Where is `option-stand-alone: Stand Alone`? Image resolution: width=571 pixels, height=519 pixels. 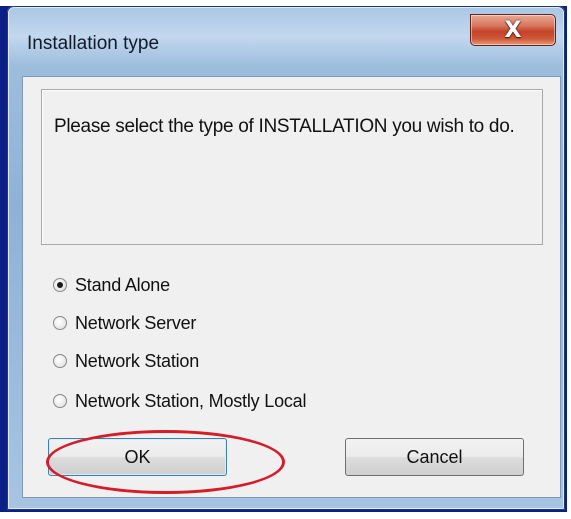
option-stand-alone: Stand Alone is located at coordinates (111, 285).